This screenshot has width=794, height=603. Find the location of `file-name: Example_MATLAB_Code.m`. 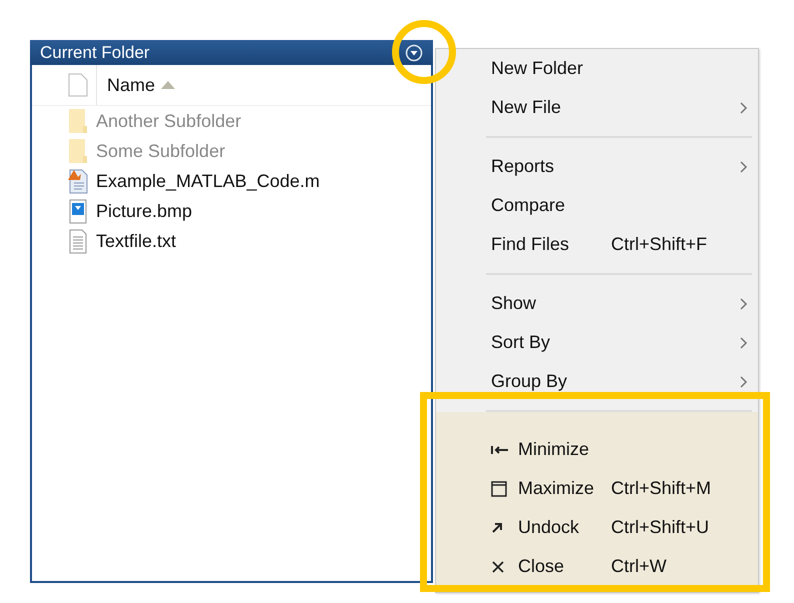

file-name: Example_MATLAB_Code.m is located at coordinates (208, 181).